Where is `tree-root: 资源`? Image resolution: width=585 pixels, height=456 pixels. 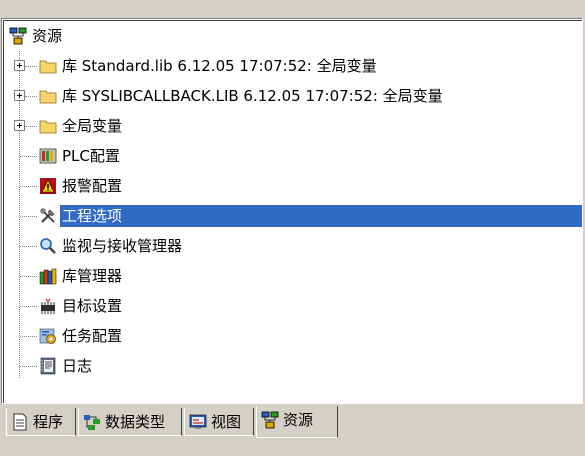
tree-root: 资源 is located at coordinates (293, 36).